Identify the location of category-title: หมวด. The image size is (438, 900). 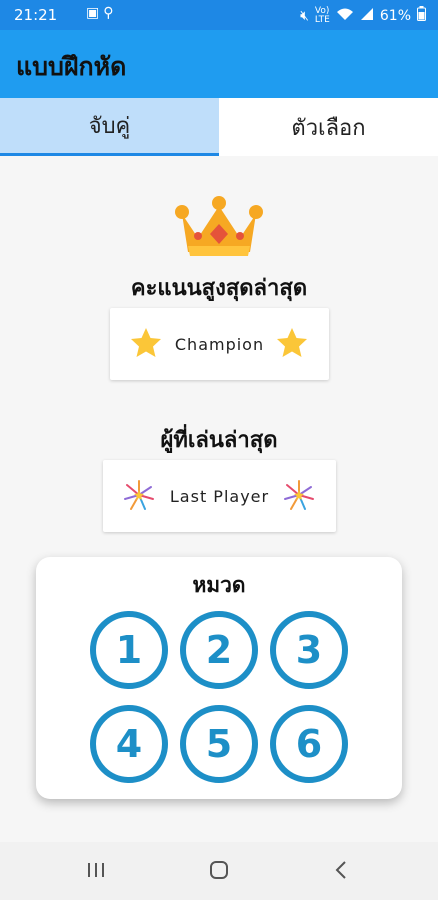
(219, 585).